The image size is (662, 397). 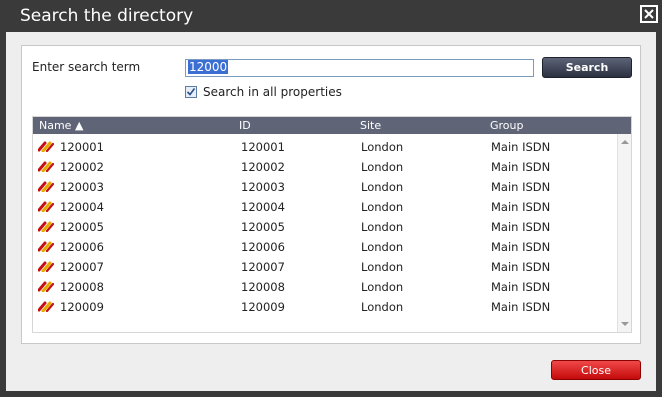 What do you see at coordinates (263, 267) in the screenshot?
I see `cell-id: 120007` at bounding box center [263, 267].